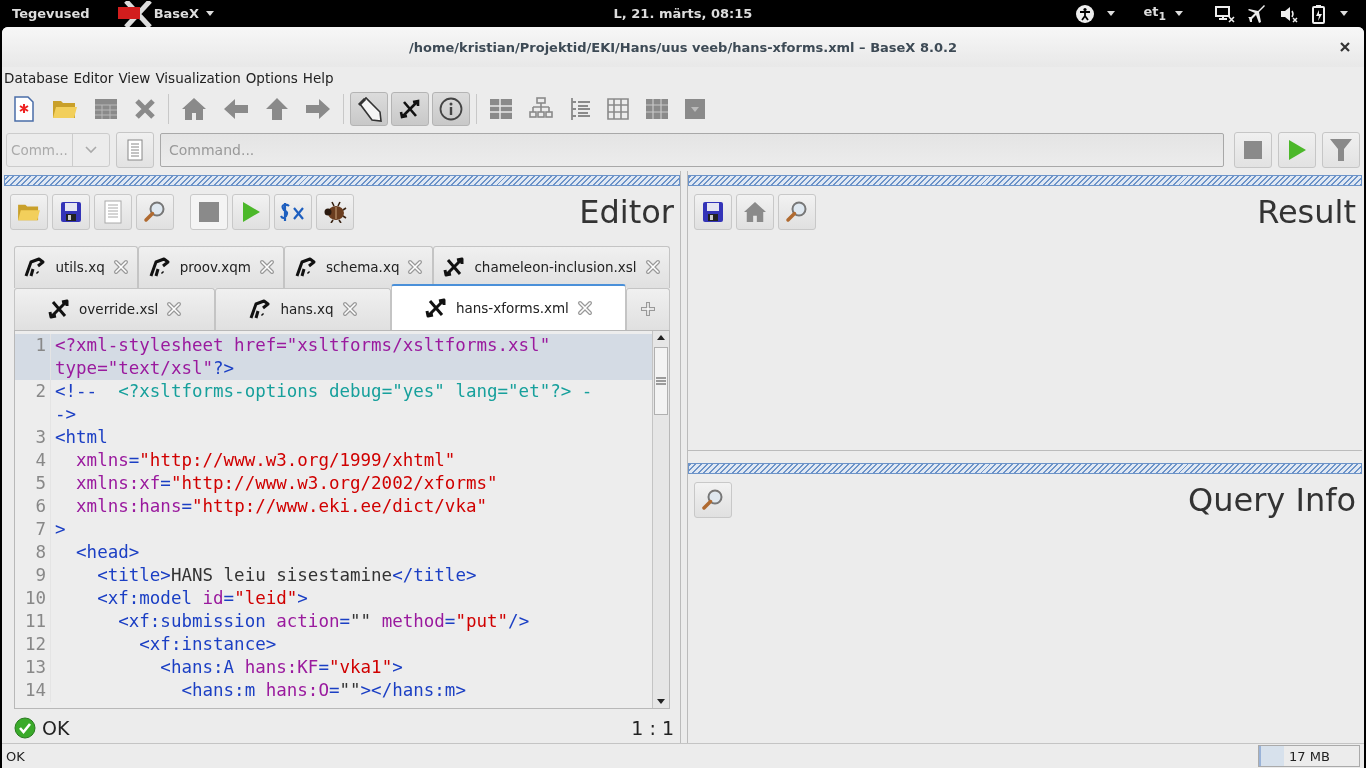 The width and height of the screenshot is (1366, 768). I want to click on xquery-icon, so click(410, 109).